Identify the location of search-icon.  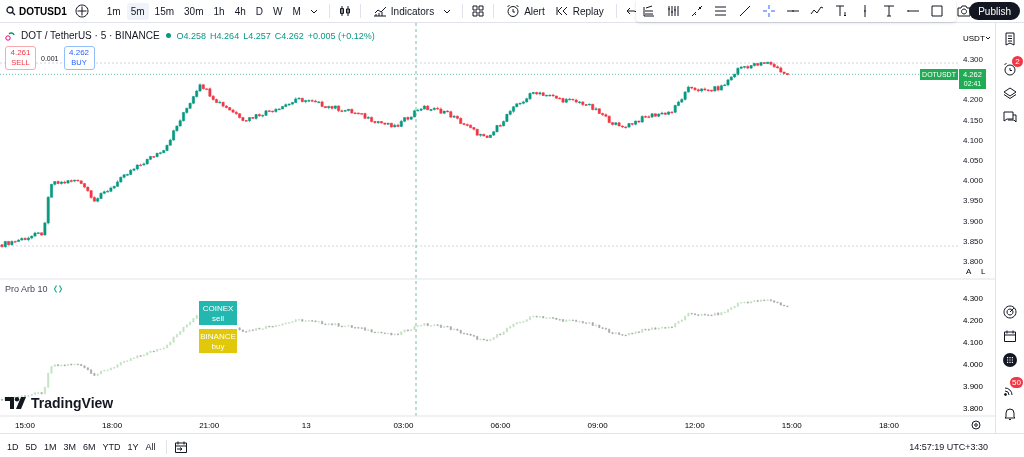
(11, 11).